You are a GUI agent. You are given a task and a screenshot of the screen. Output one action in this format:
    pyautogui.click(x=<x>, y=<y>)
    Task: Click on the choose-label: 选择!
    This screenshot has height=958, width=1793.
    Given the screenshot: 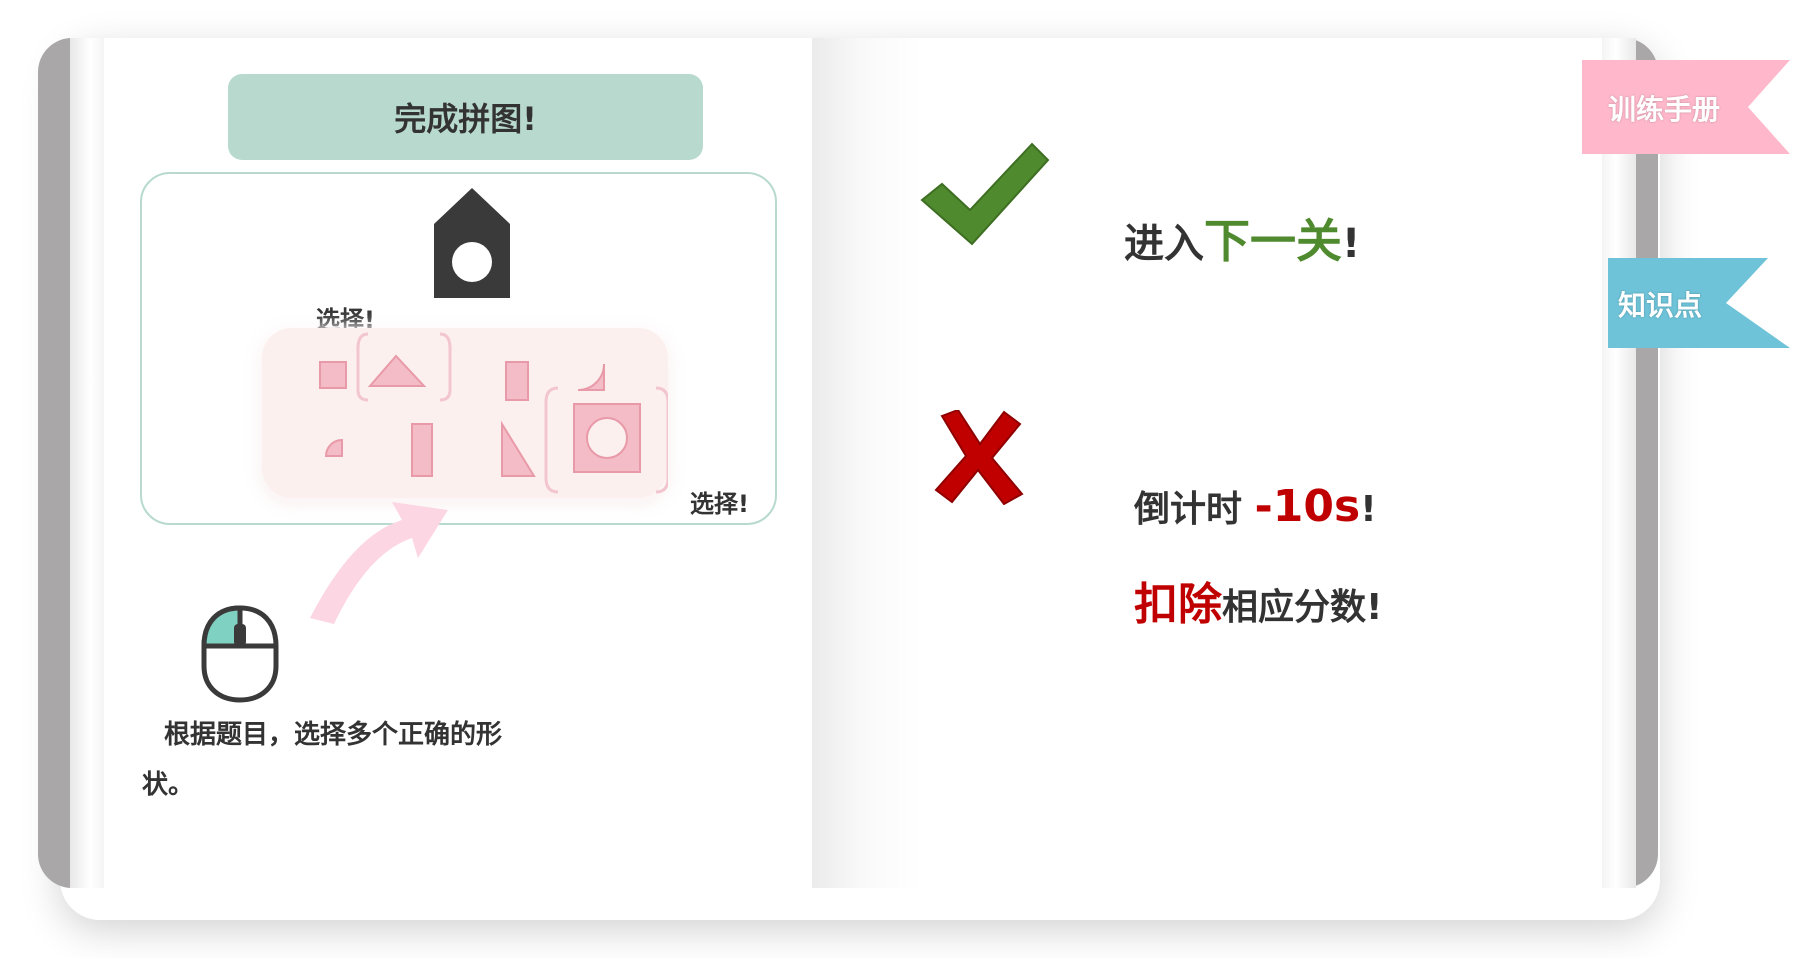 What is the action you would take?
    pyautogui.click(x=719, y=504)
    